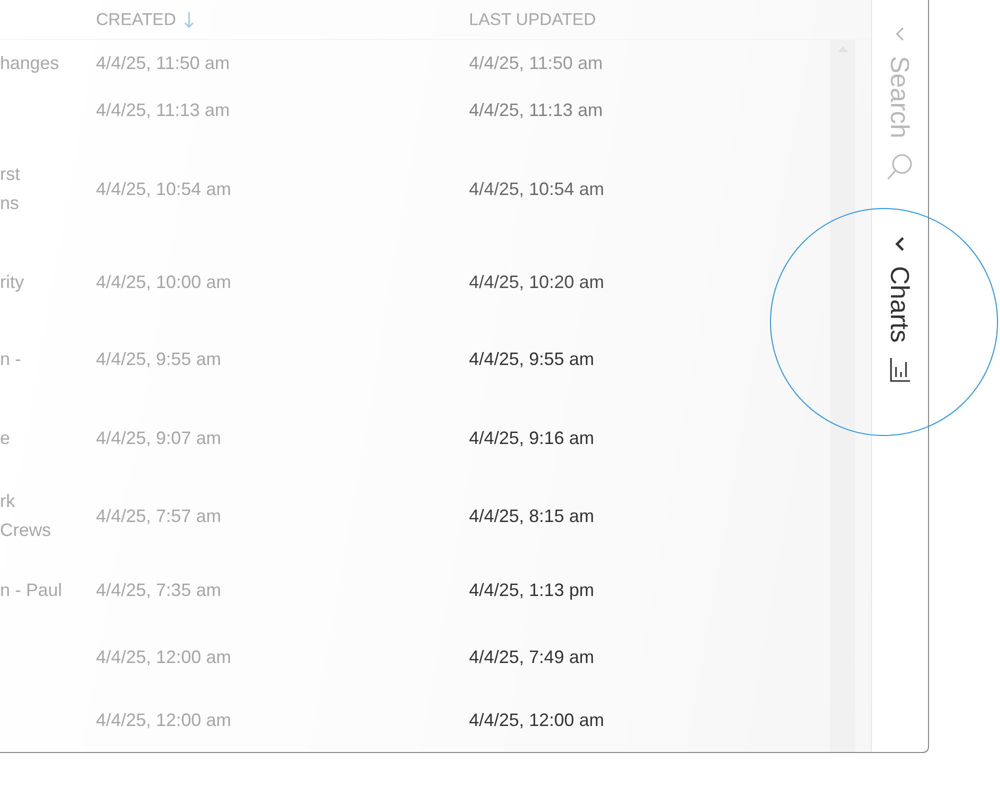 The width and height of the screenshot is (1000, 800). Describe the element at coordinates (531, 438) in the screenshot. I see `table-cell: 4/4/25, 9:16 am` at that location.